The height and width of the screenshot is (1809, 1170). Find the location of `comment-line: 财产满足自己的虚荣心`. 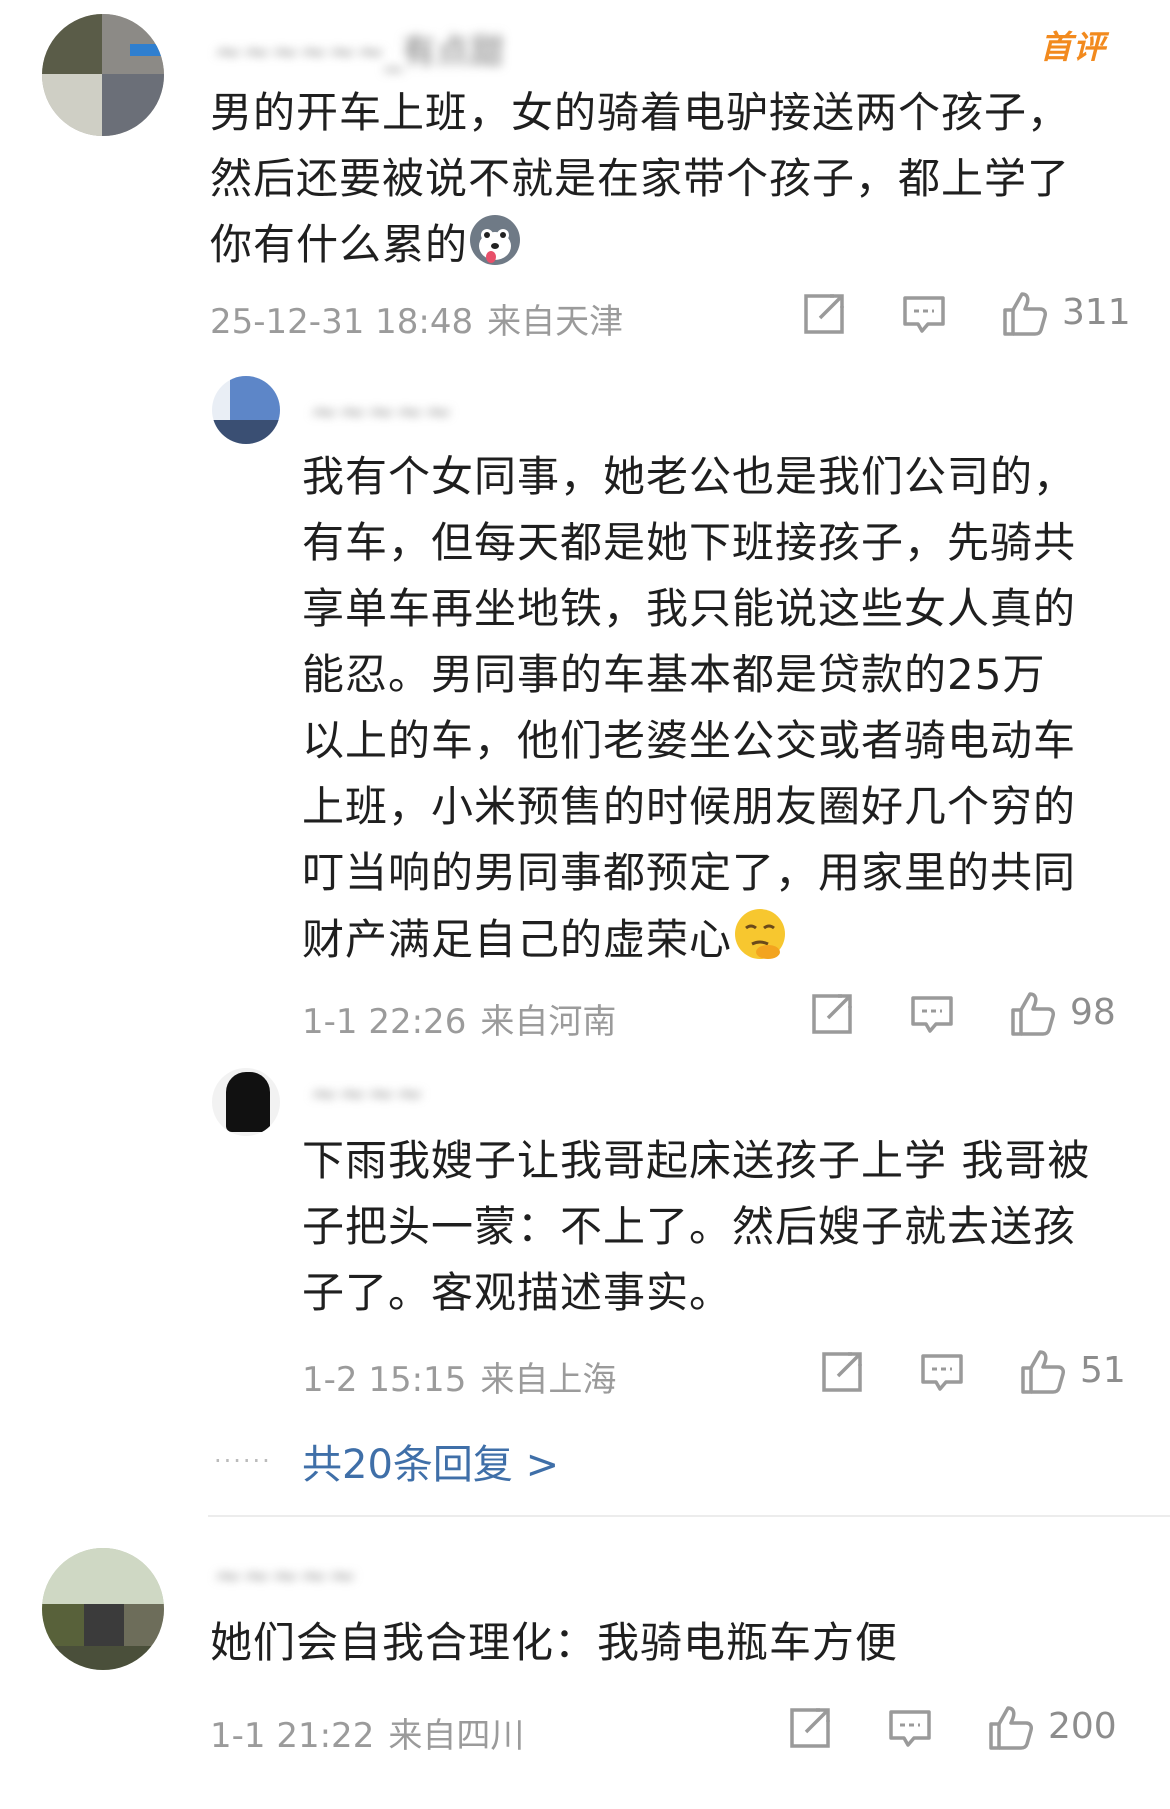

comment-line: 财产满足自己的虚荣心 is located at coordinates (689, 939).